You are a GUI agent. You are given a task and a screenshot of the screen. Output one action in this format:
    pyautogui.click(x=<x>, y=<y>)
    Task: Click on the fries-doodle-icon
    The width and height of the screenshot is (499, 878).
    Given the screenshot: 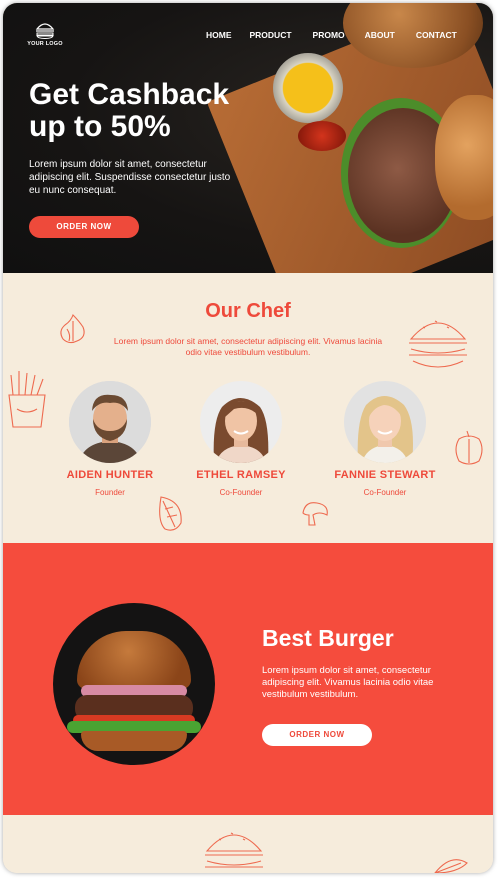 What is the action you would take?
    pyautogui.click(x=27, y=399)
    